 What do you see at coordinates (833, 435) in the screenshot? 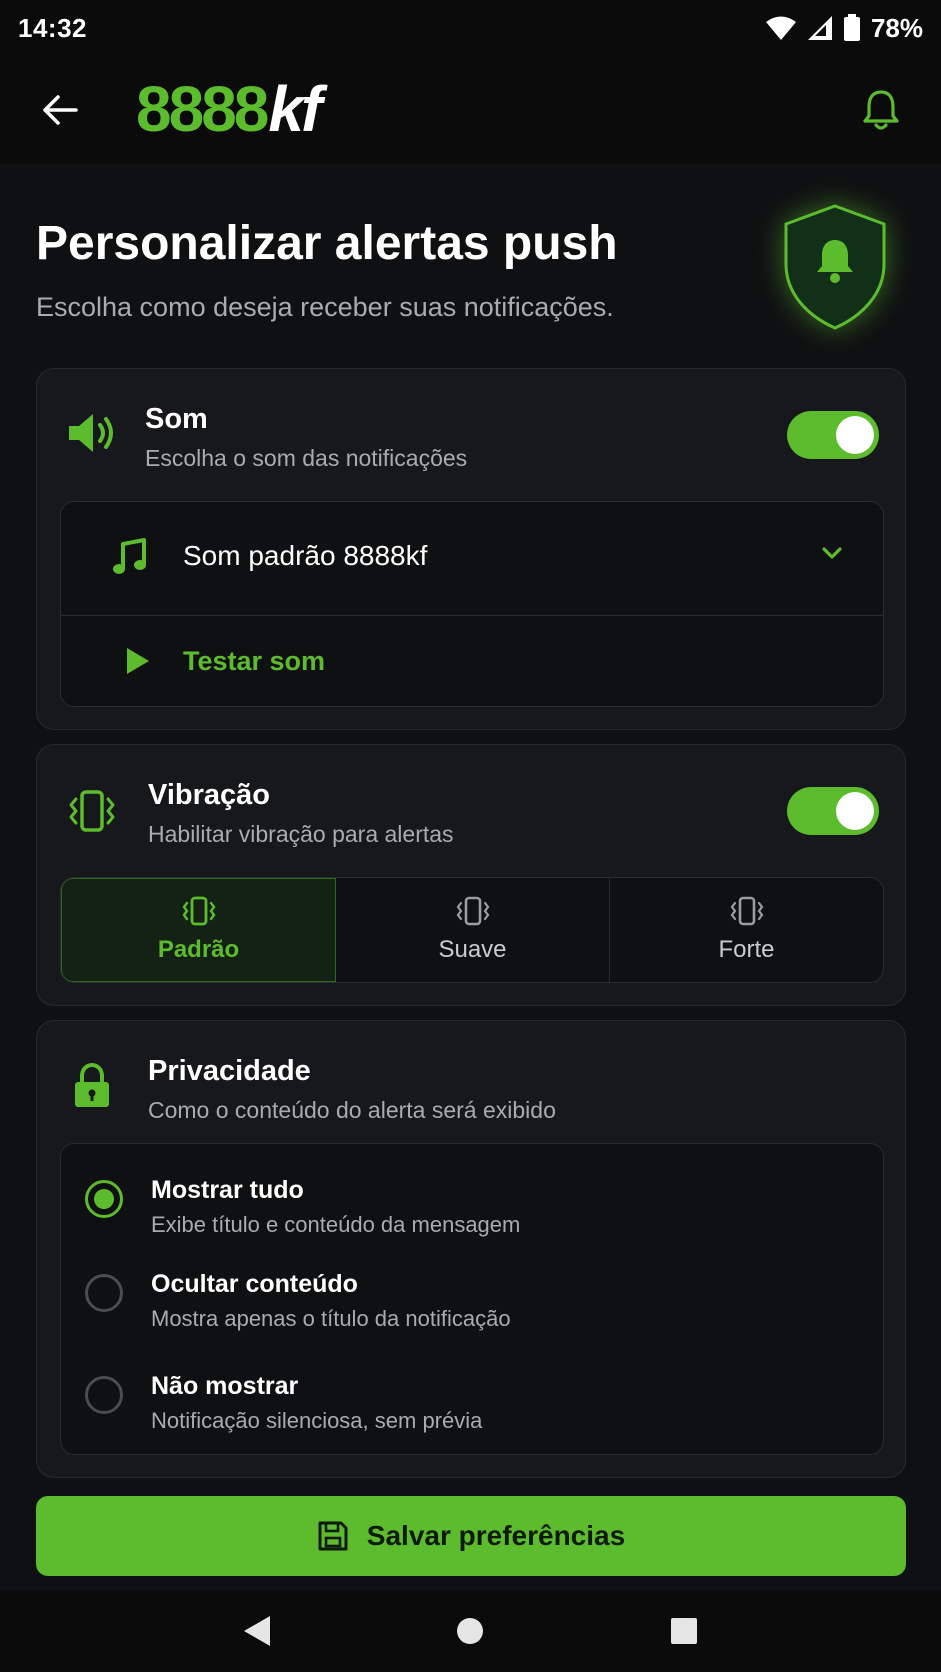
I see `sound-toggle` at bounding box center [833, 435].